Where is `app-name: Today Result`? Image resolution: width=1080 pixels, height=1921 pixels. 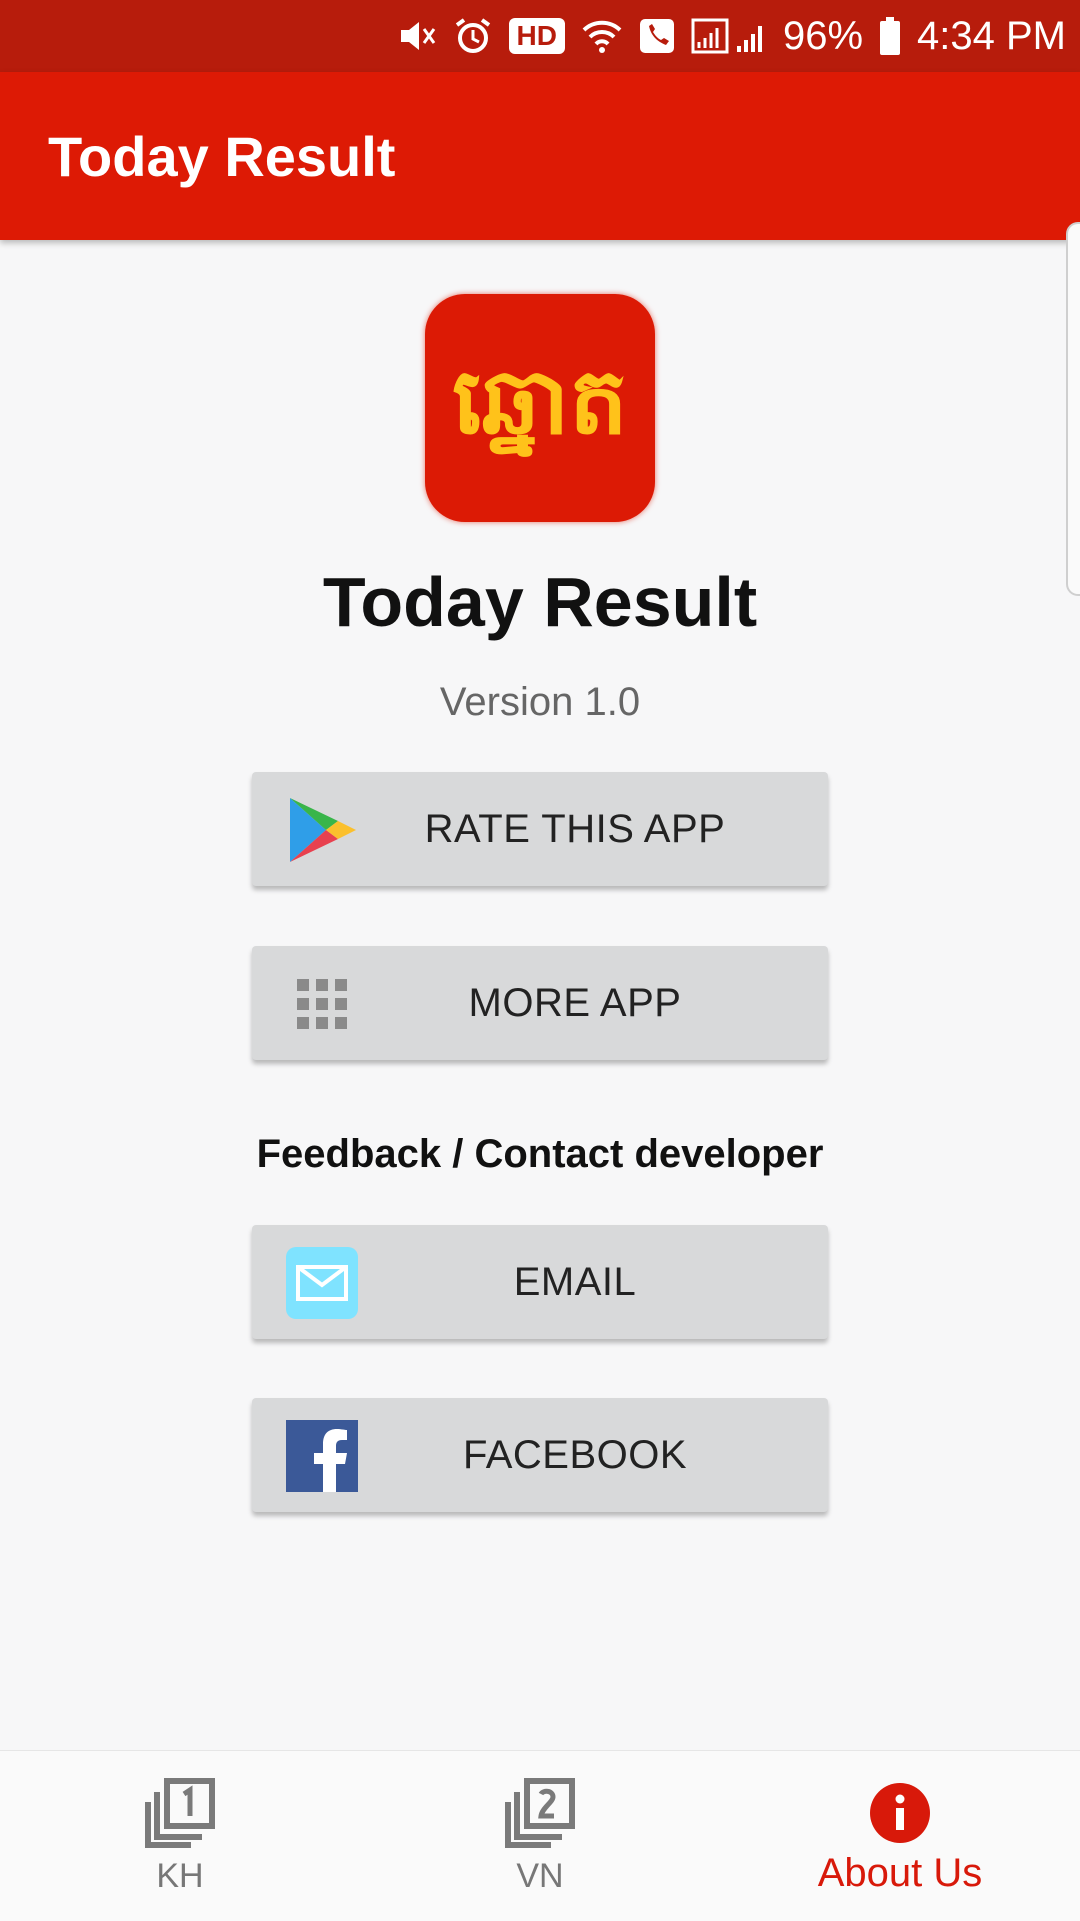
app-name: Today Result is located at coordinates (540, 602).